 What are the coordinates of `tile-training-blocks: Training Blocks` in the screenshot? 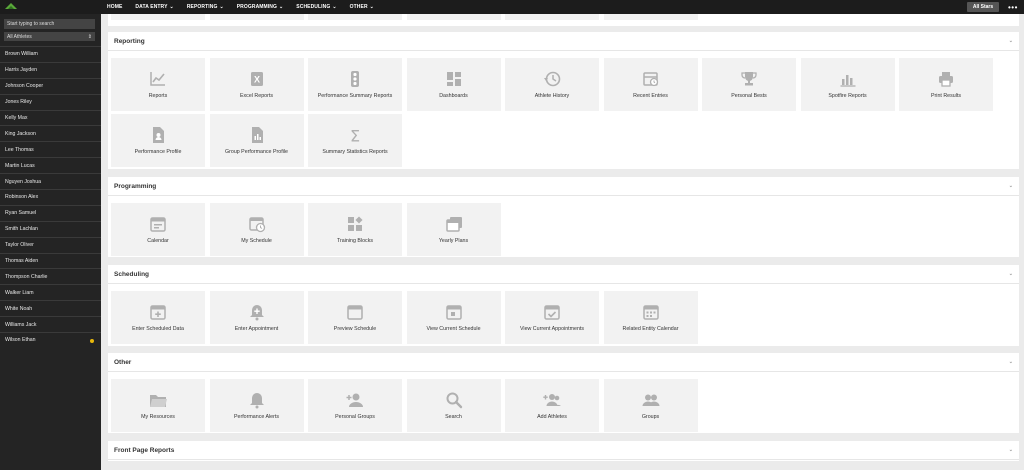 It's located at (355, 229).